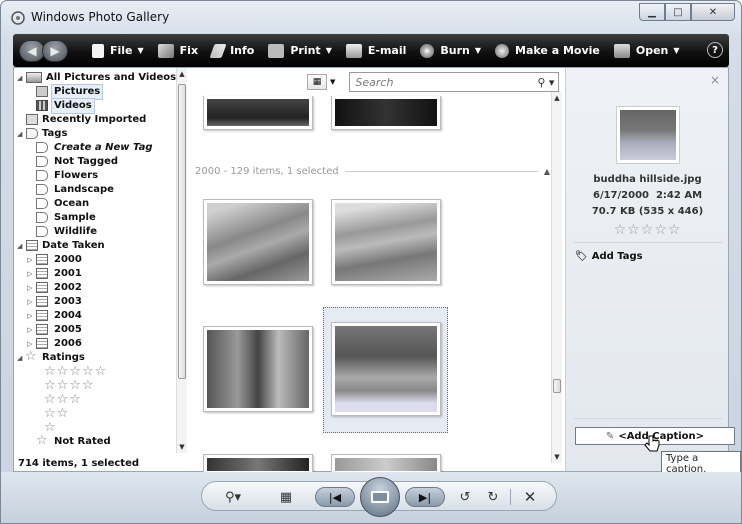 The width and height of the screenshot is (742, 524). Describe the element at coordinates (94, 204) in the screenshot. I see `tree-item-ocean: Ocean` at that location.